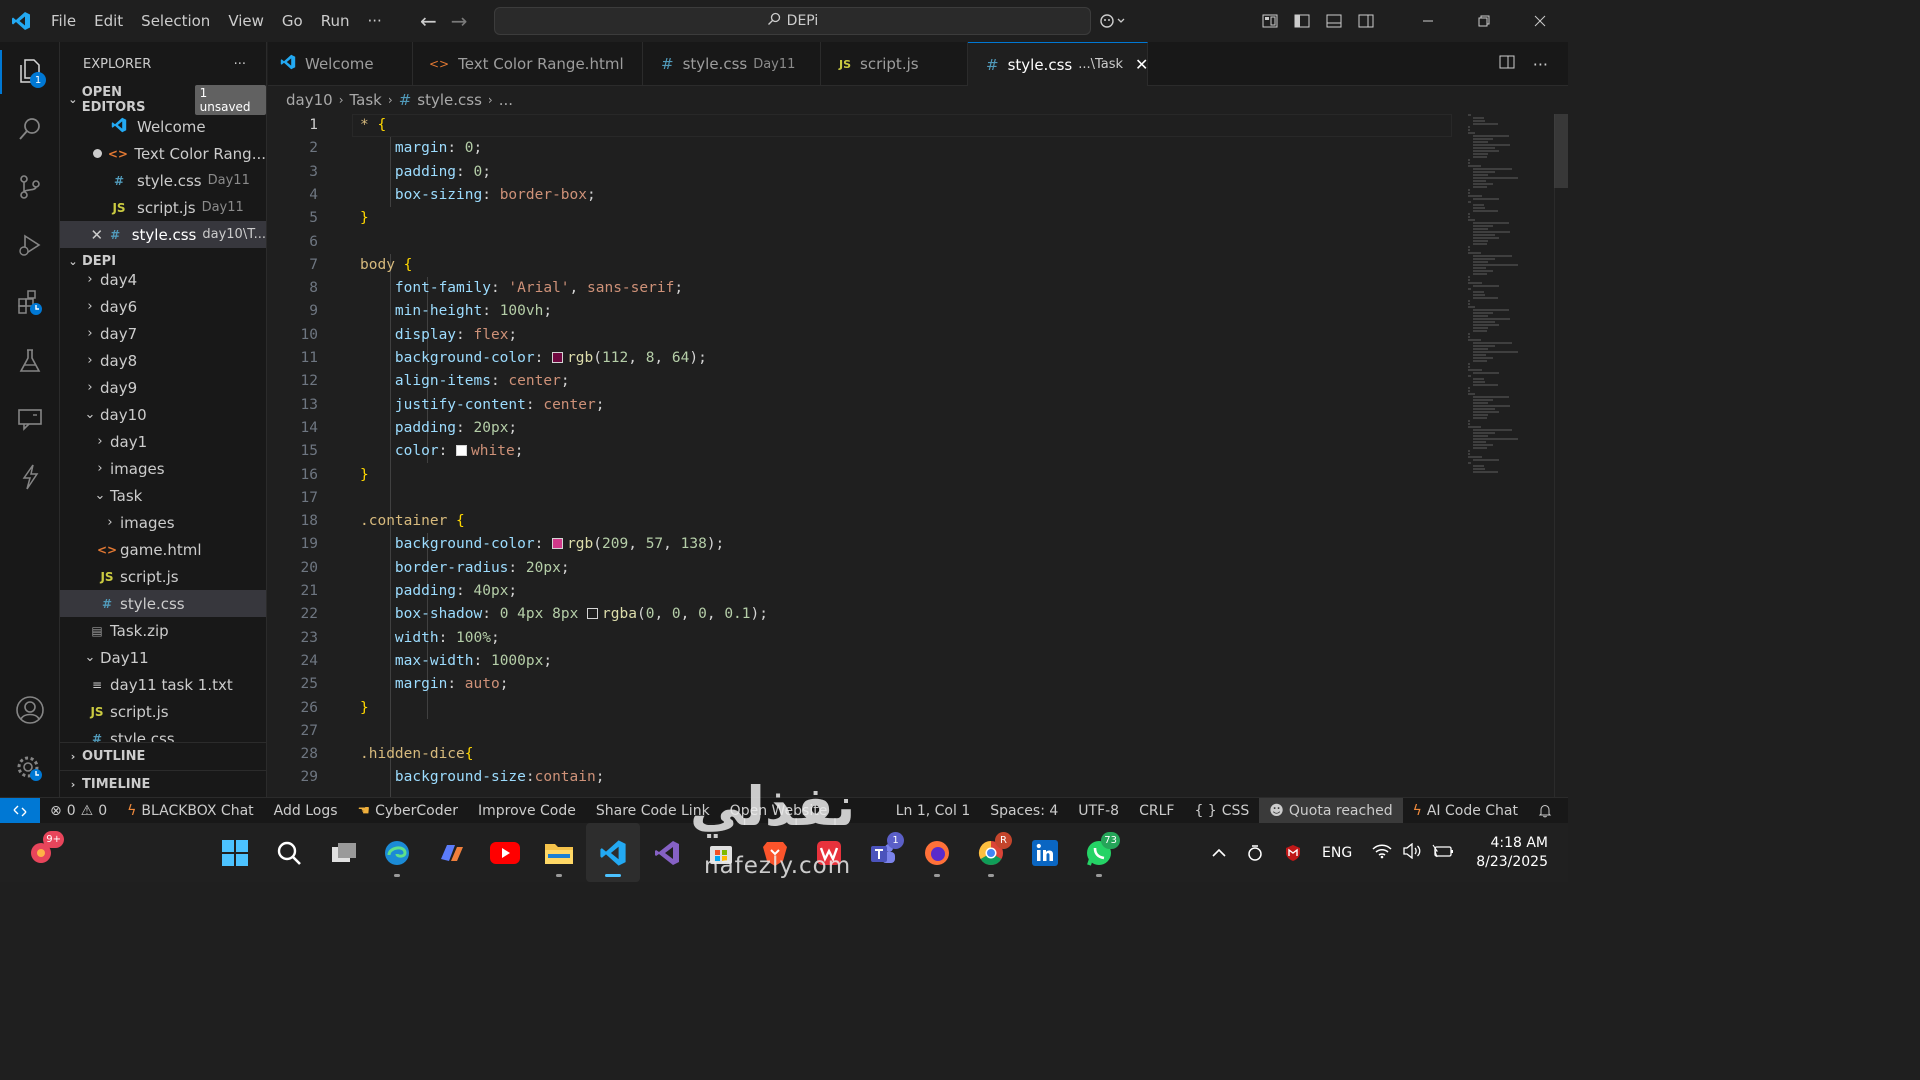 The height and width of the screenshot is (1080, 1920). What do you see at coordinates (860, 195) in the screenshot?
I see `code-line: 4 box-sizing: border-box;` at bounding box center [860, 195].